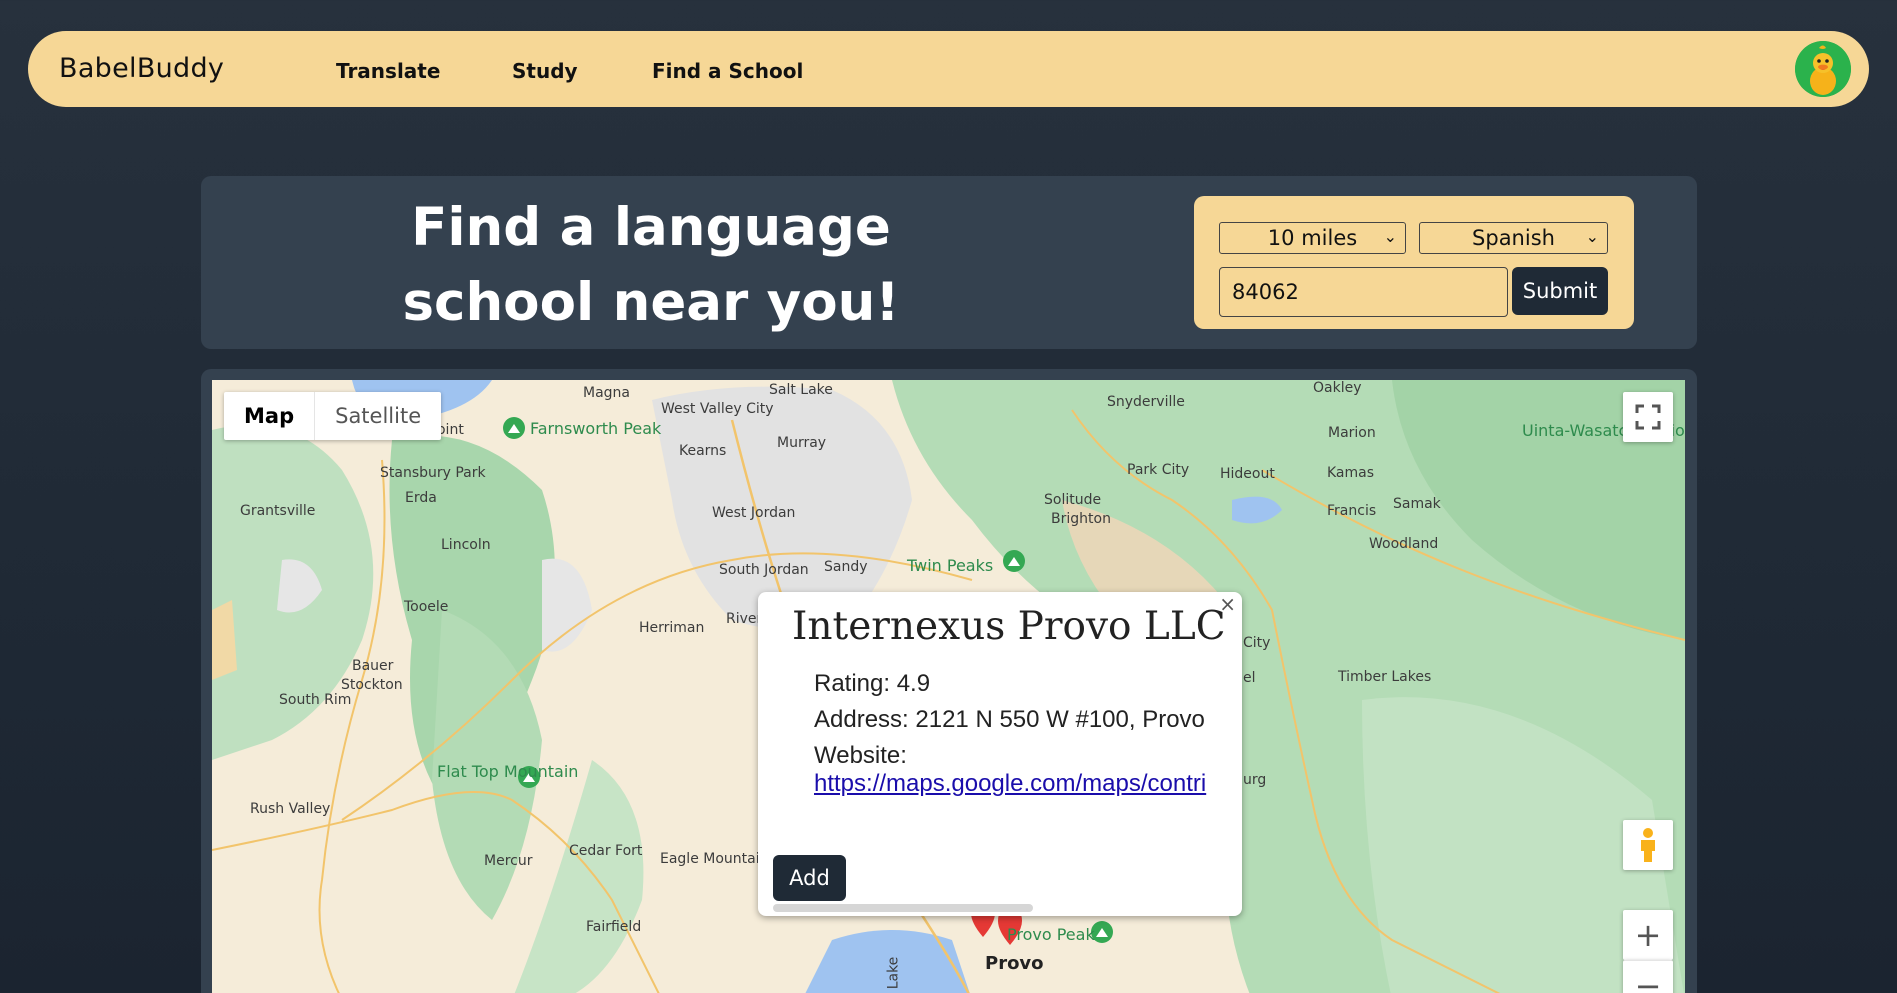 The width and height of the screenshot is (1897, 993). Describe the element at coordinates (1009, 626) in the screenshot. I see `school-name: Internexus Provo LLC` at that location.